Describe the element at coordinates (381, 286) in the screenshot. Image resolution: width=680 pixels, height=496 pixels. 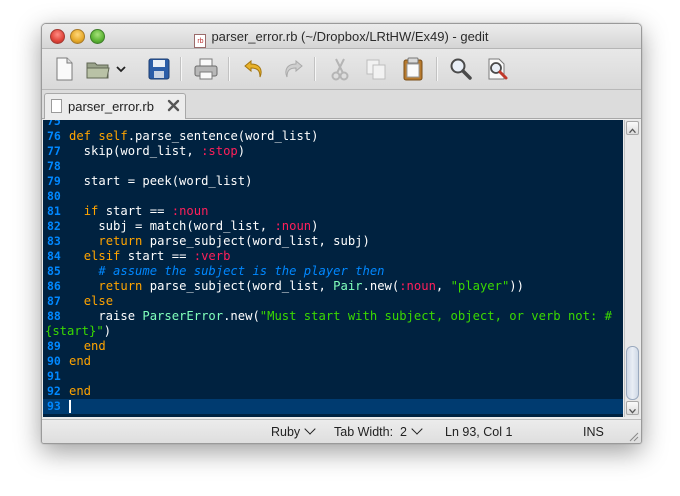
I see `code-token-plain: .new(` at that location.